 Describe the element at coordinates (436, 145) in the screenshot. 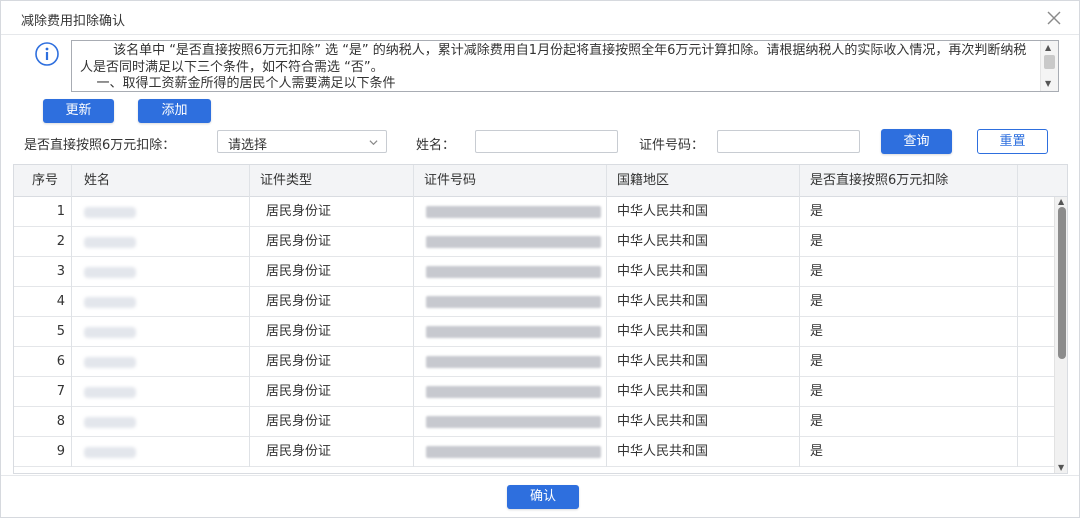

I see `name-label: 姓名：` at that location.